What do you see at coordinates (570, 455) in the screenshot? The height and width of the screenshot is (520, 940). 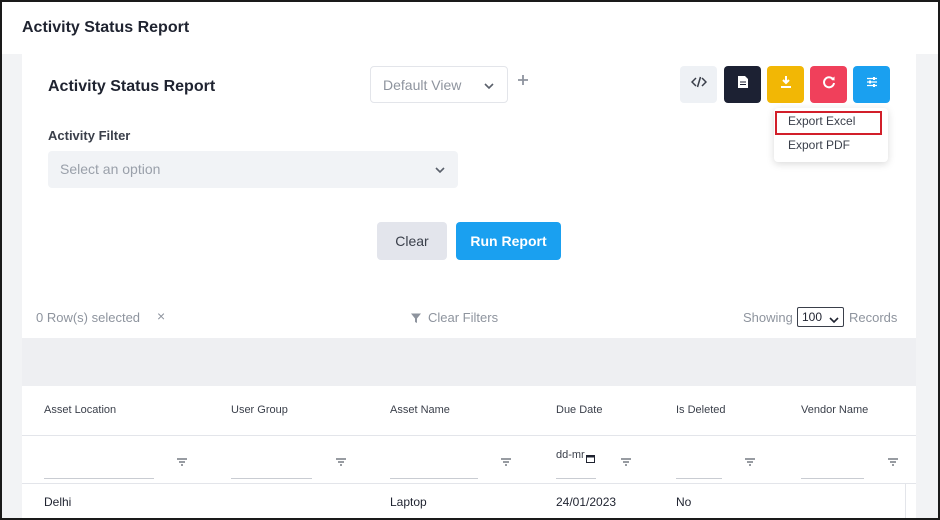 I see `due-date-filter-input: dd-mr` at bounding box center [570, 455].